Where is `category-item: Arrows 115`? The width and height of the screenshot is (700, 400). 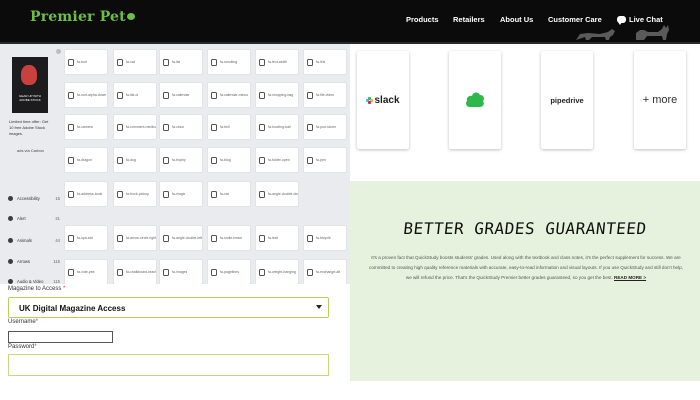 category-item: Arrows 115 is located at coordinates (34, 261).